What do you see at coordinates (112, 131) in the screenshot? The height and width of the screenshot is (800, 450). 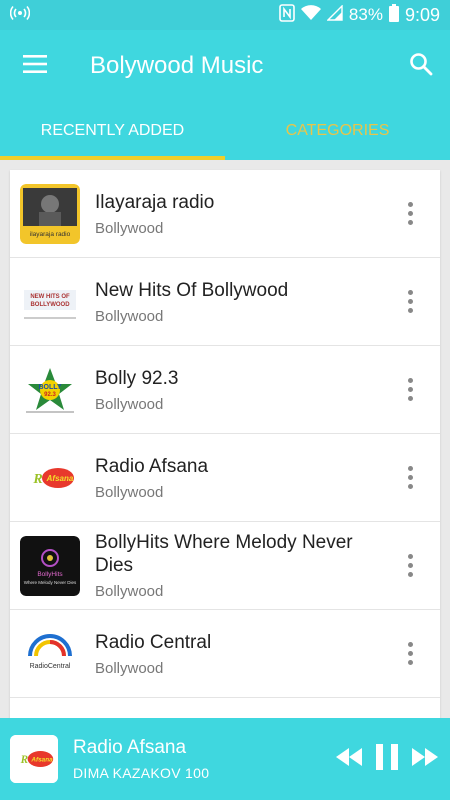 I see `tab-recently-added: RECENTLY ADDED` at bounding box center [112, 131].